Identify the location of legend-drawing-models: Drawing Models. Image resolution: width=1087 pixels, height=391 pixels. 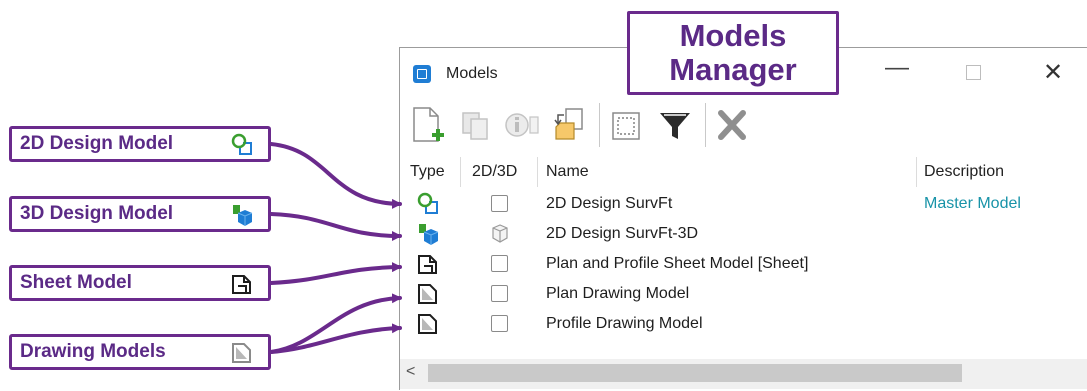
(140, 352).